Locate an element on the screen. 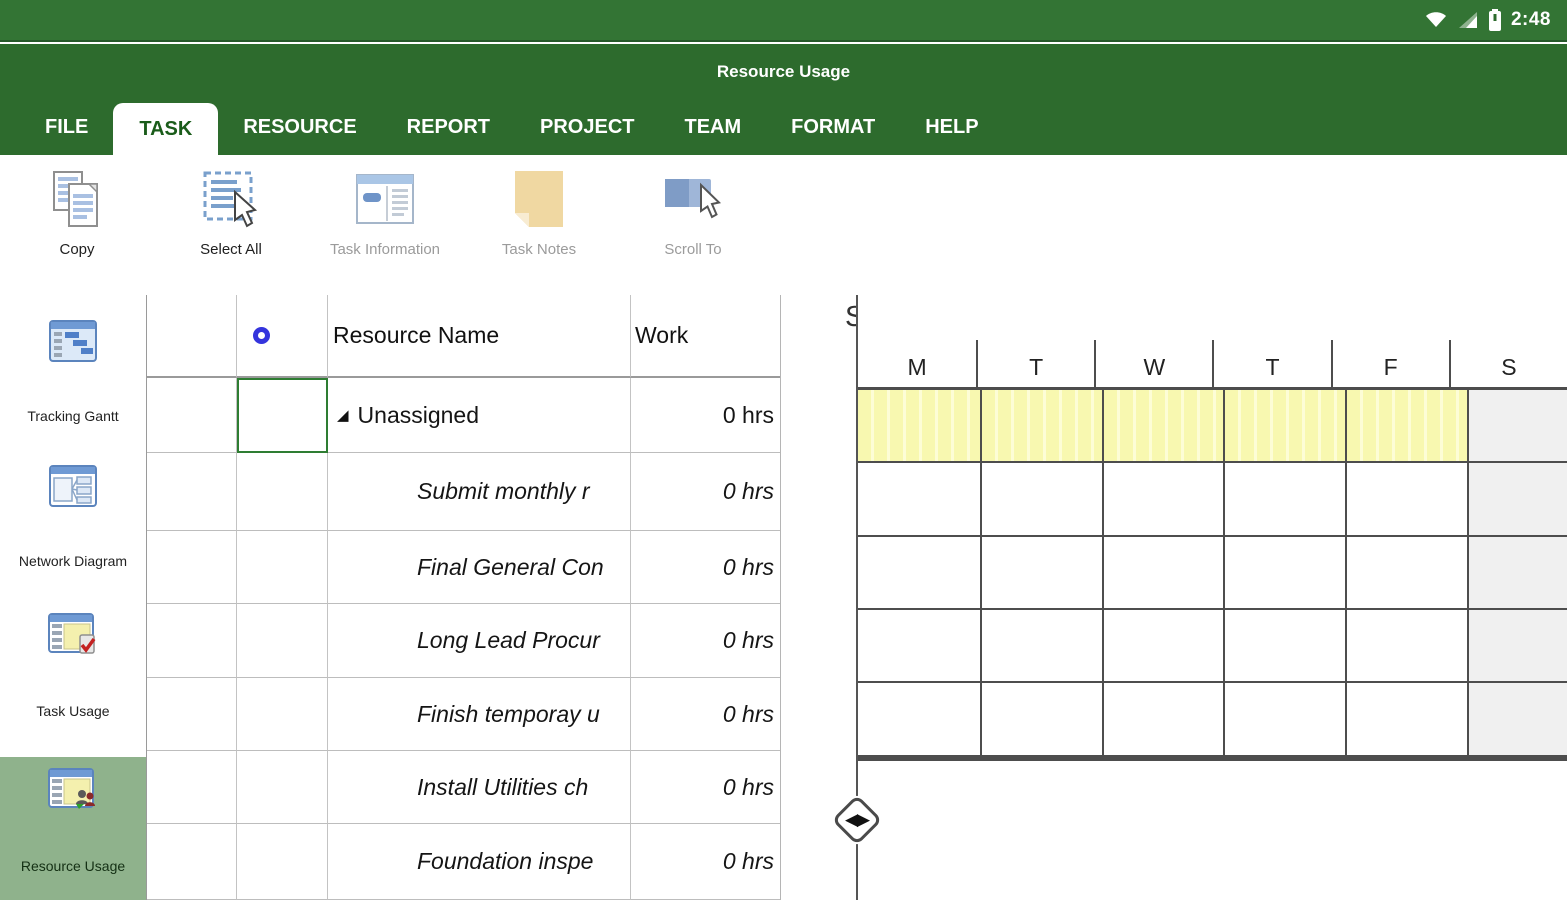 The height and width of the screenshot is (900, 1567). day-header-cell: F is located at coordinates (1389, 363).